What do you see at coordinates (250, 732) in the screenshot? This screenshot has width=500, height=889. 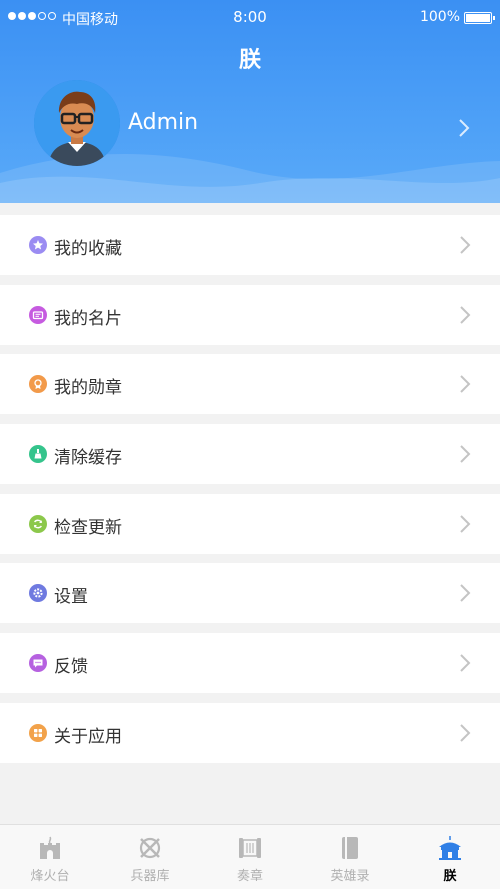 I see `menu-item-about: 关于应用` at bounding box center [250, 732].